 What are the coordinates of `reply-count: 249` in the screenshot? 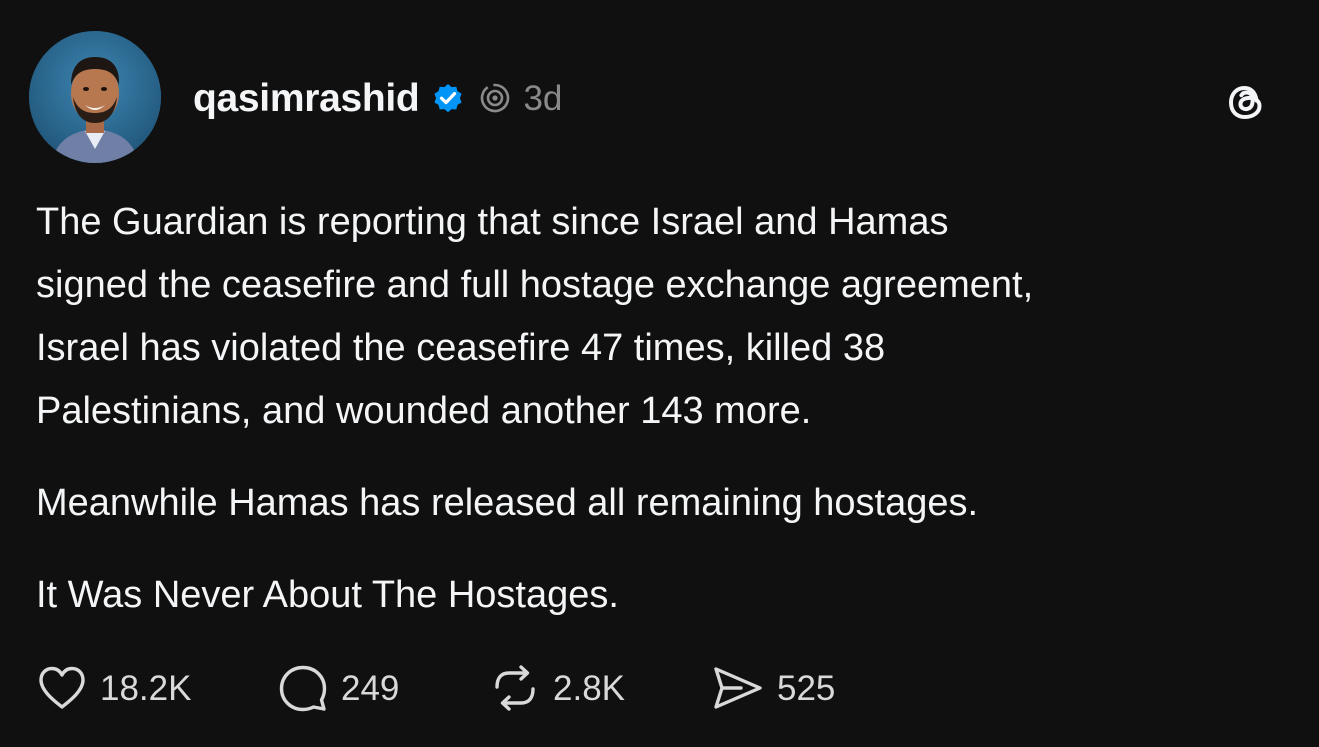 It's located at (370, 688).